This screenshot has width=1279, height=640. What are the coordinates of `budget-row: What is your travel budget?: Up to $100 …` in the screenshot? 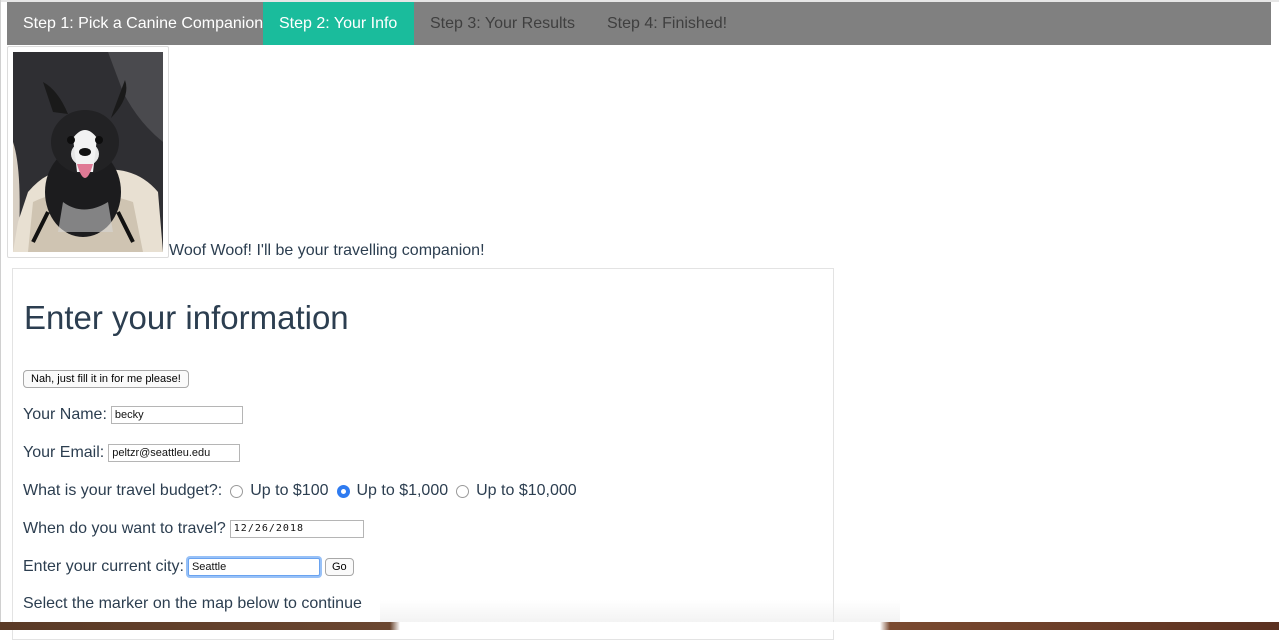 It's located at (302, 491).